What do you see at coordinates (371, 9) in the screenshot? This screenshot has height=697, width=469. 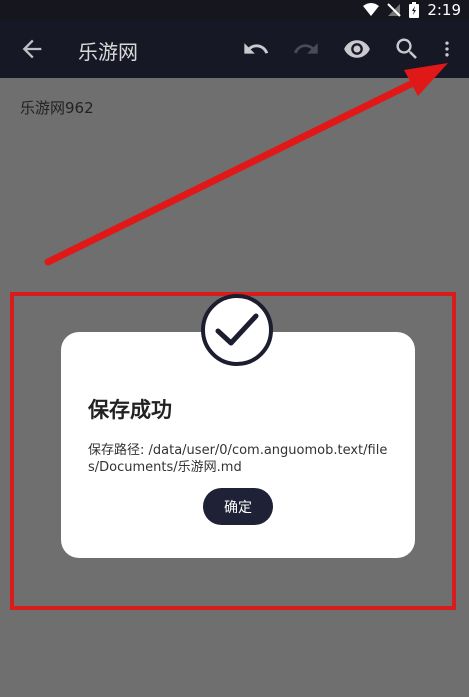 I see `wifi-icon` at bounding box center [371, 9].